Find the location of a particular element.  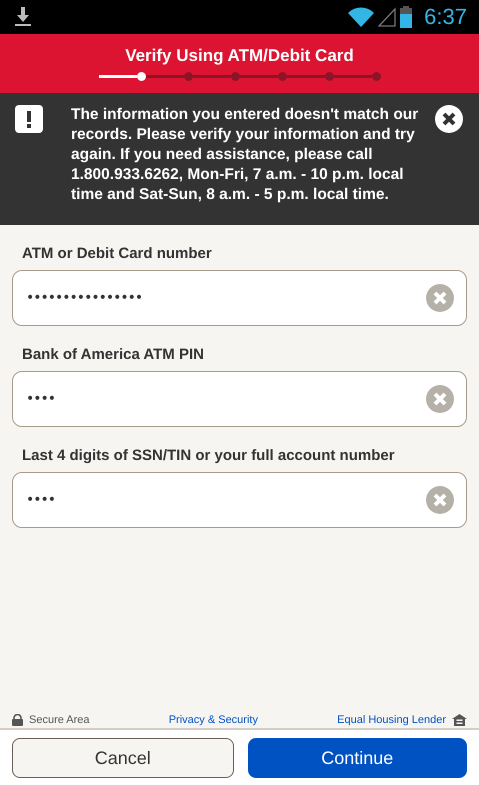

battery-icon is located at coordinates (406, 17).